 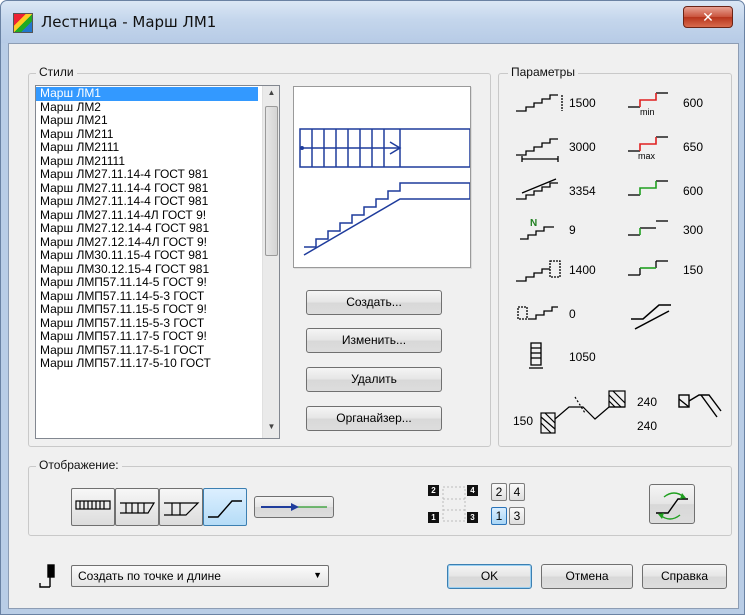 What do you see at coordinates (147, 243) in the screenshot?
I see `list-item: Марш ЛМ27.12.14-4Л ГОСТ 9!` at bounding box center [147, 243].